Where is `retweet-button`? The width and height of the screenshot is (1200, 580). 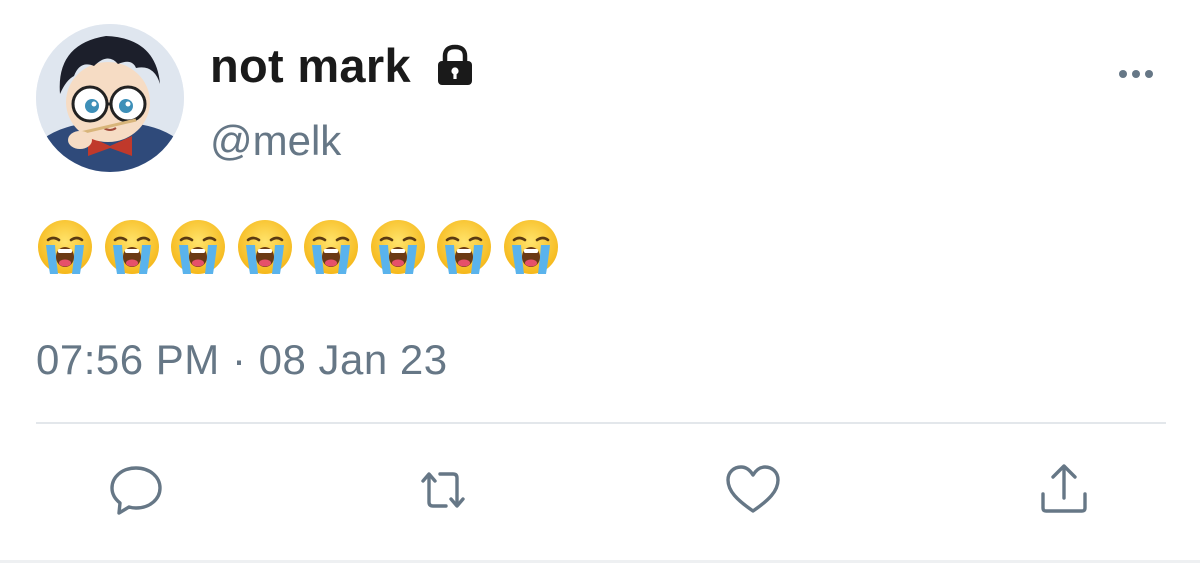
retweet-button is located at coordinates (443, 490).